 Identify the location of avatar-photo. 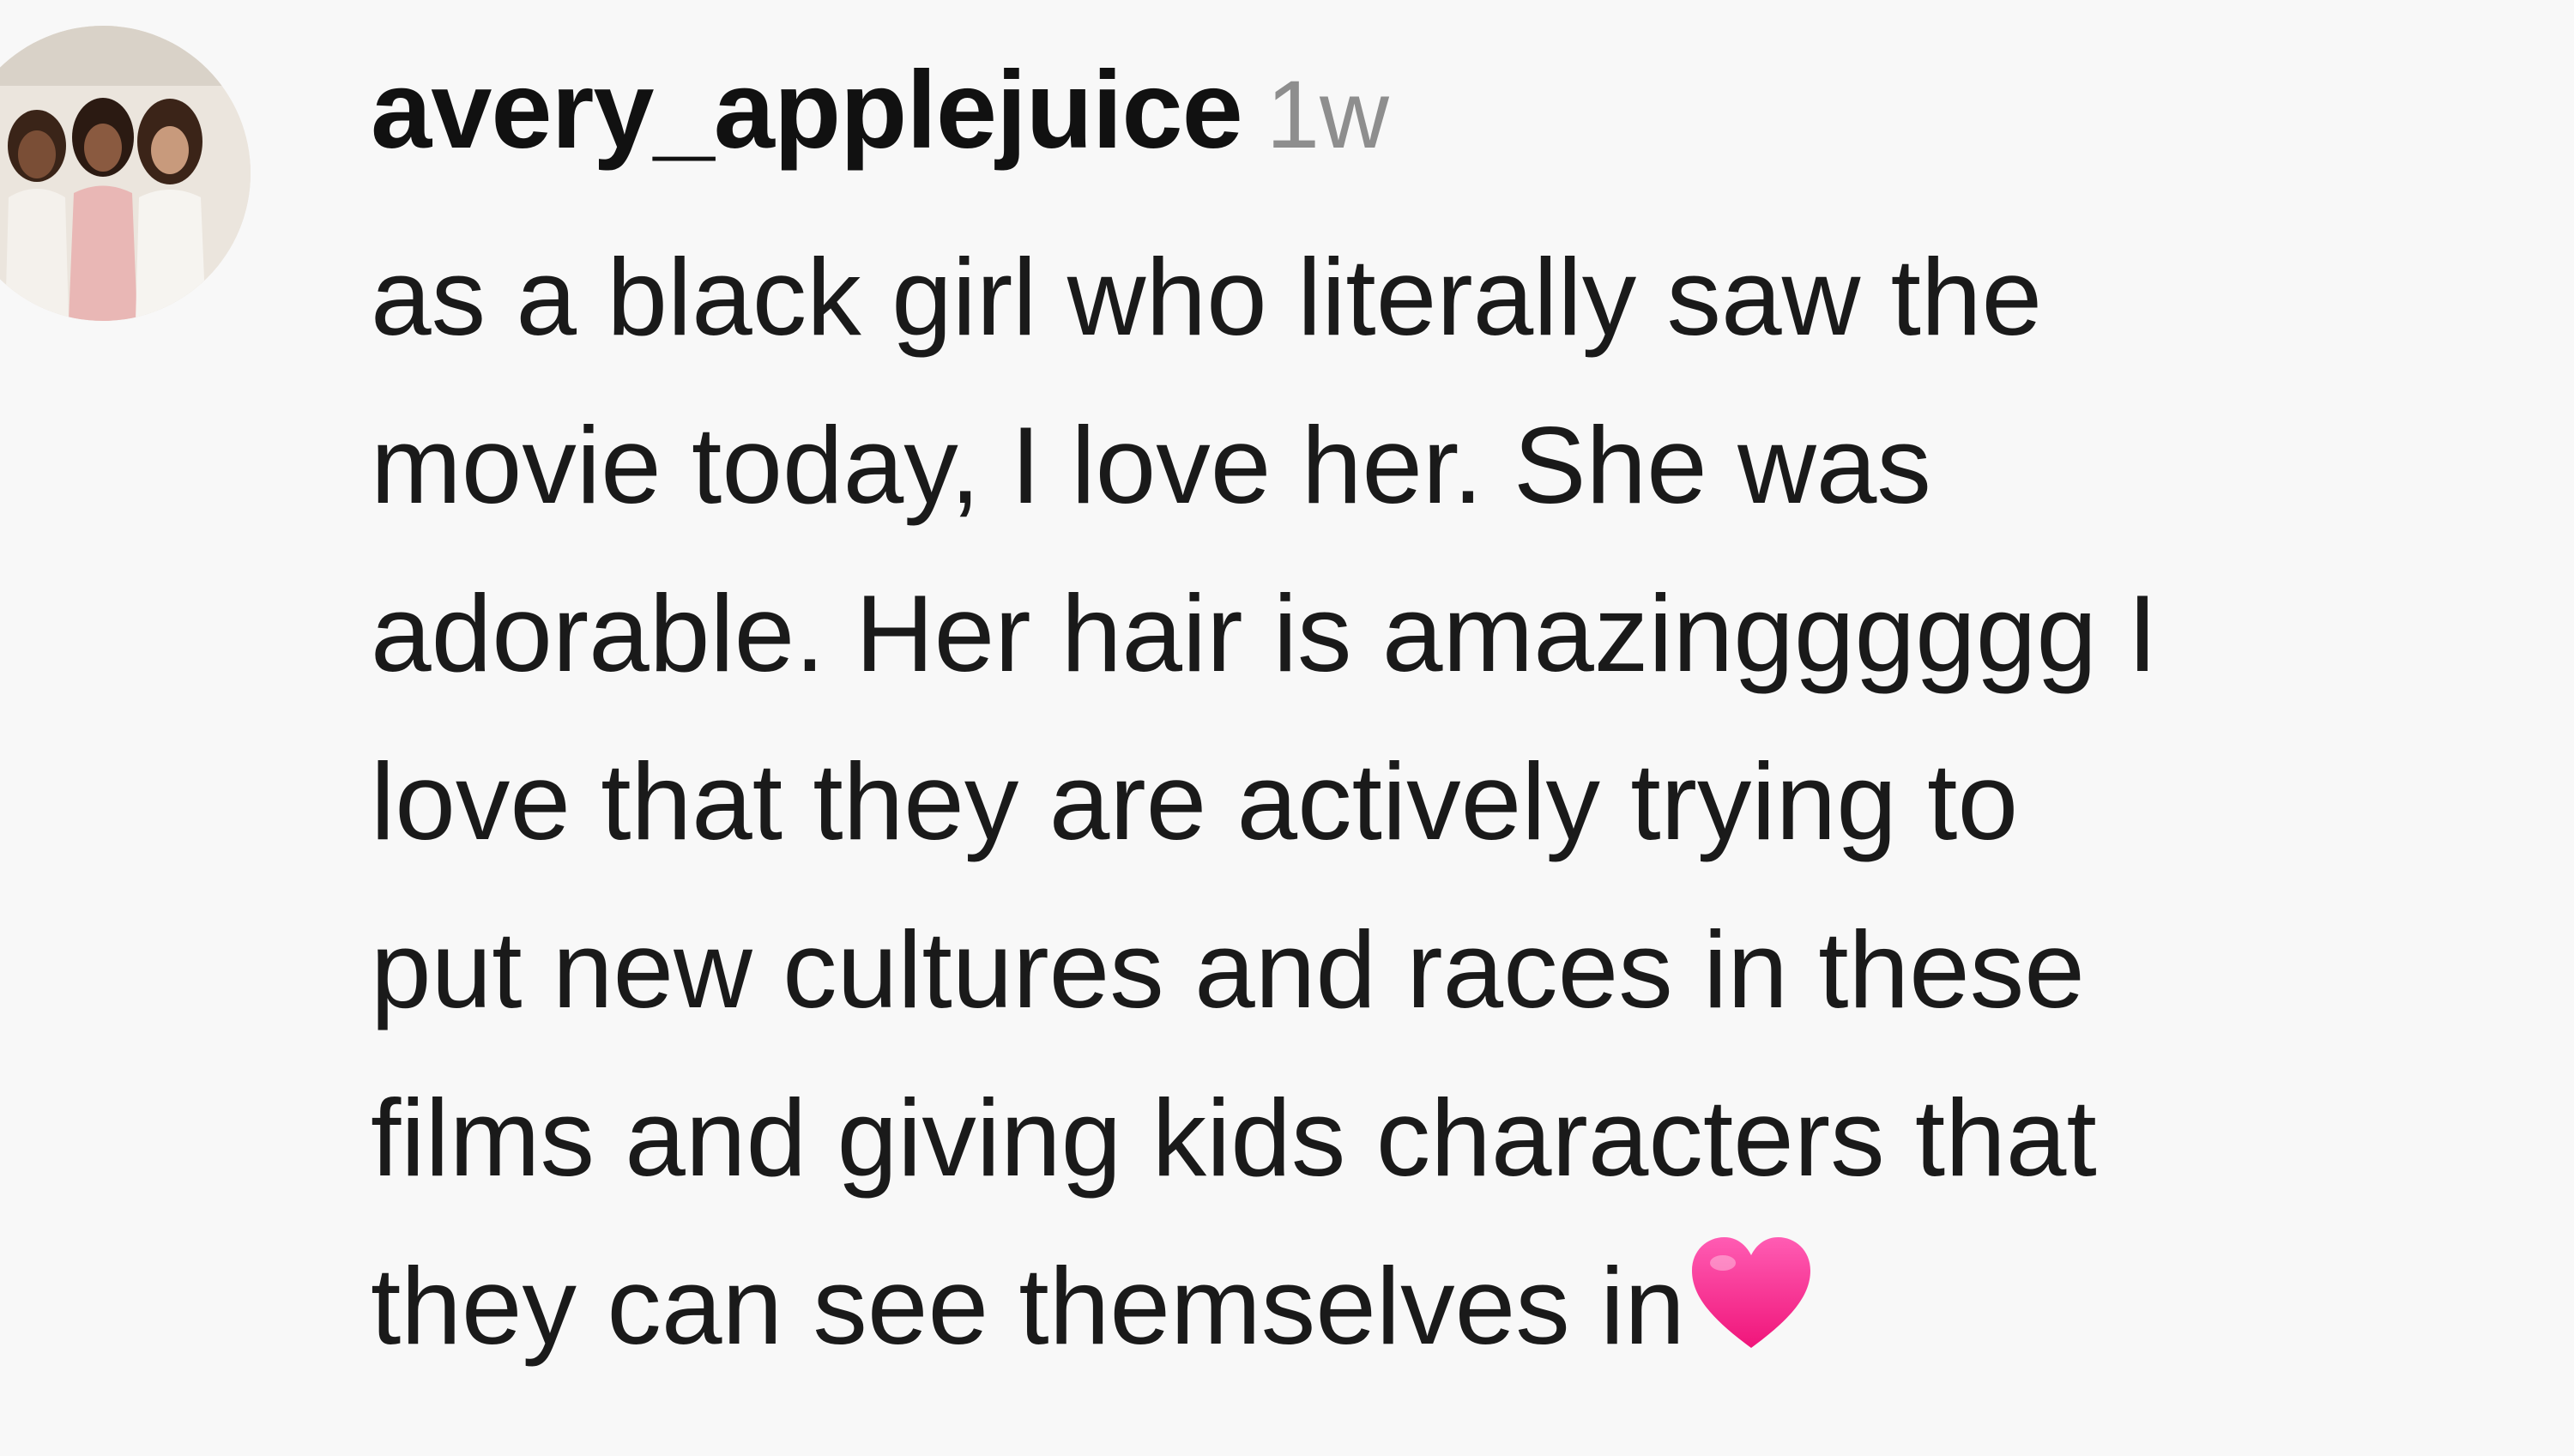
(125, 173).